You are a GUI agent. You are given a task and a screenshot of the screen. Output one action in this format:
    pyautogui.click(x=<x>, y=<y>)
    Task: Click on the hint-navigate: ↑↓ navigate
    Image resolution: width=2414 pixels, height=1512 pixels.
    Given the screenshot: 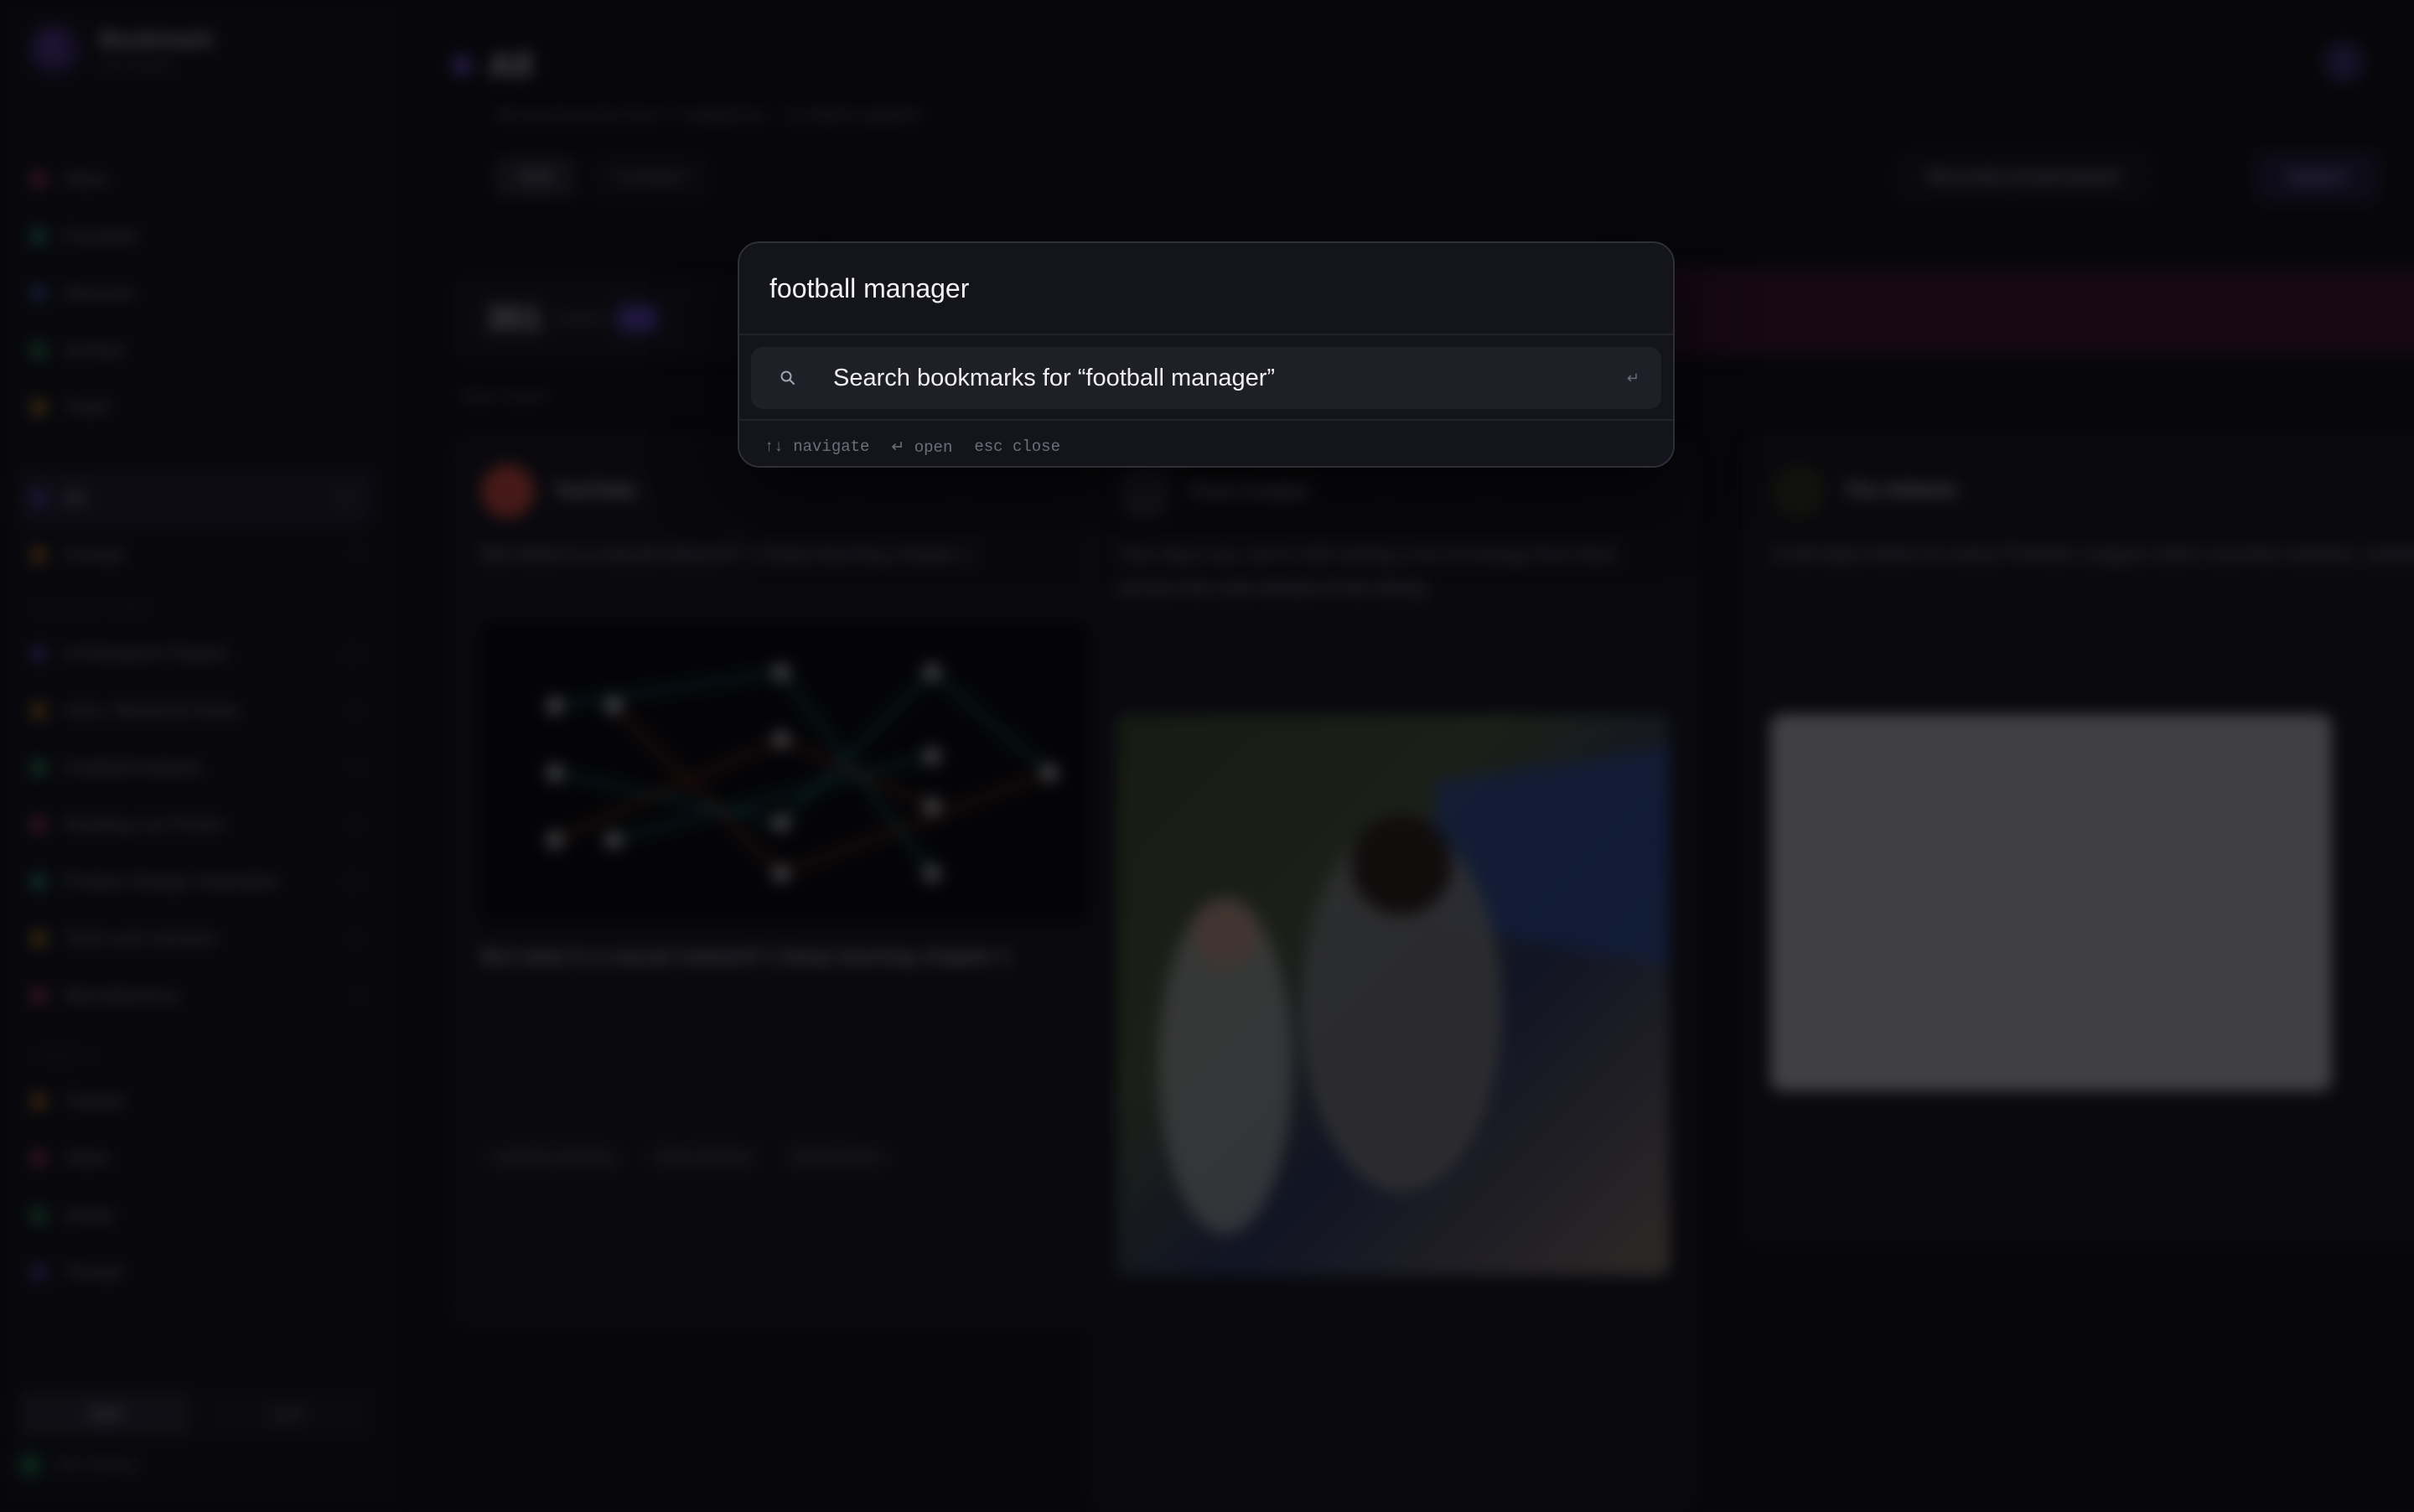 What is the action you would take?
    pyautogui.click(x=817, y=447)
    